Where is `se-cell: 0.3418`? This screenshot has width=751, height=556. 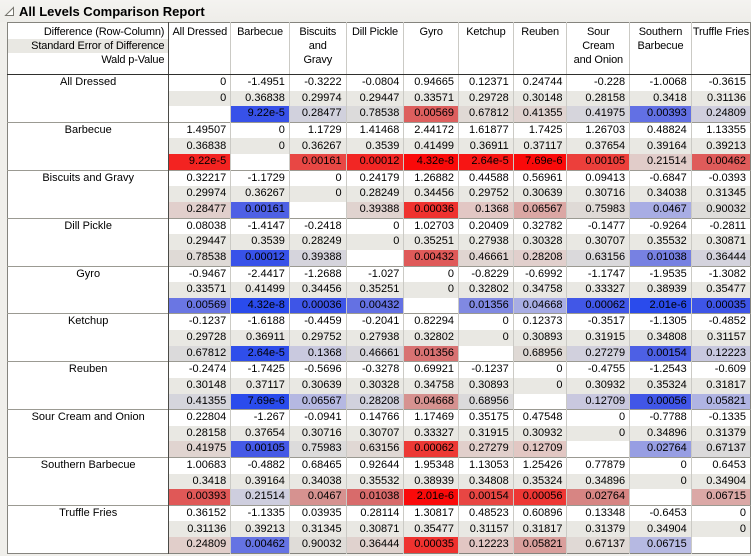 se-cell: 0.3418 is located at coordinates (199, 481).